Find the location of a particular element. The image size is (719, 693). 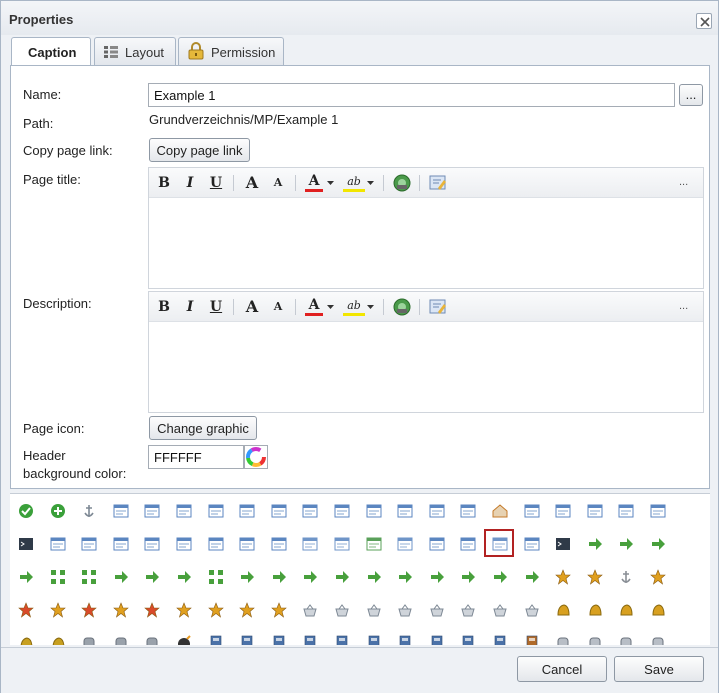

description-content is located at coordinates (426, 367).